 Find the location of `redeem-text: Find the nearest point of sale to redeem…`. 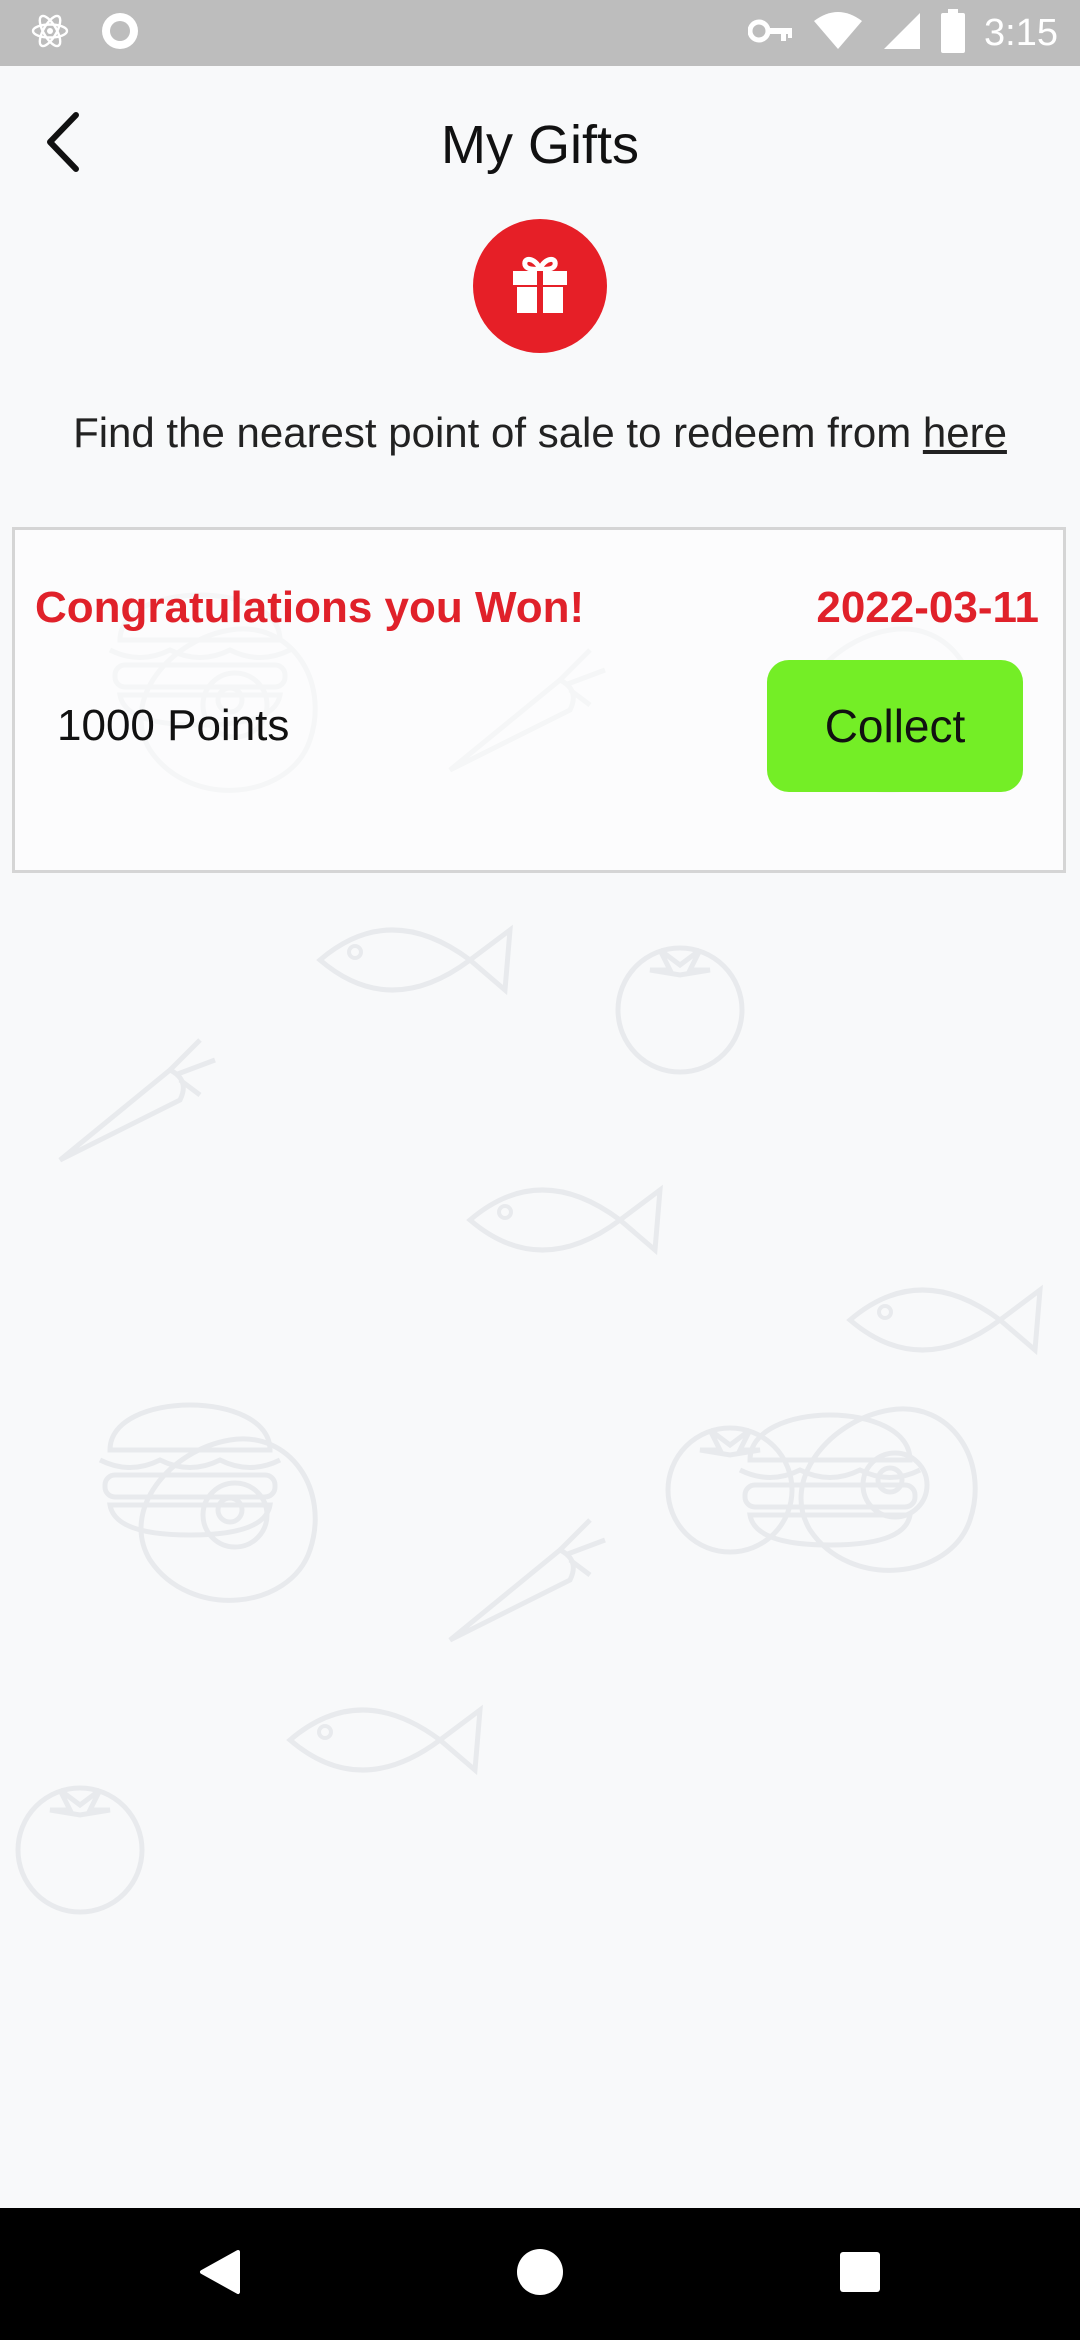

redeem-text: Find the nearest point of sale to redeem… is located at coordinates (498, 432).